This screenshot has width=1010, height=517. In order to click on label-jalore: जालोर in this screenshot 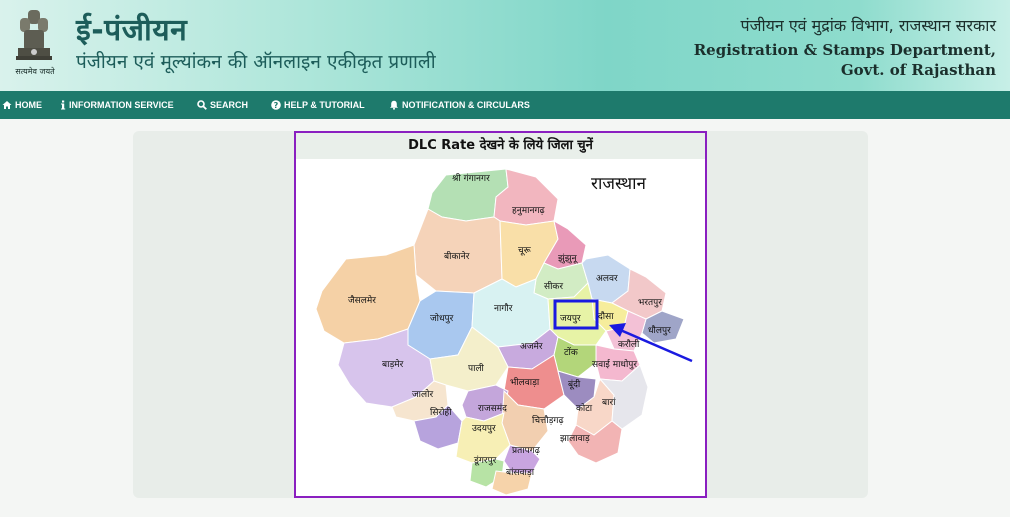, I will do `click(422, 394)`.